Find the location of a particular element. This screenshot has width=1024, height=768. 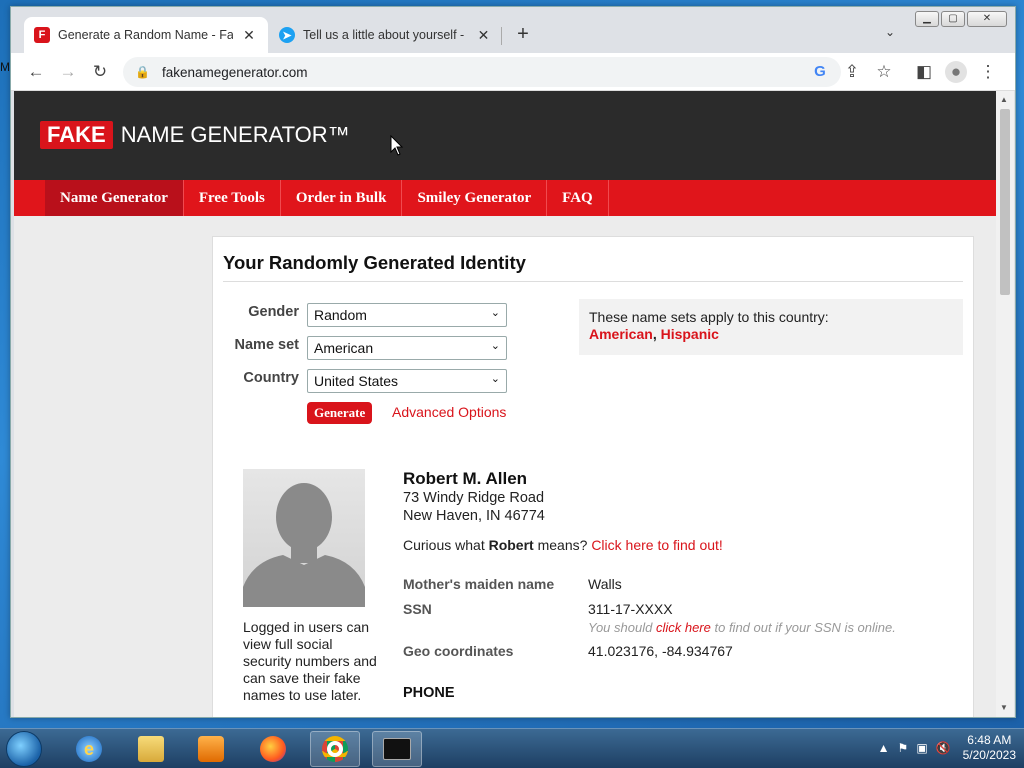

page-scrollbar: ▲ ▼ is located at coordinates (1005, 404).